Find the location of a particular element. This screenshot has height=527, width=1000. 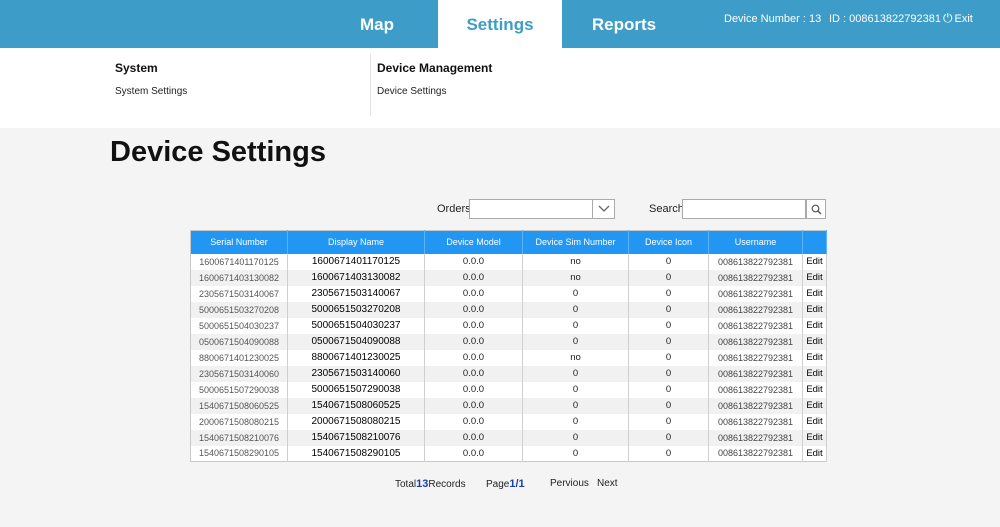

total-records: Total13Records is located at coordinates (430, 484).